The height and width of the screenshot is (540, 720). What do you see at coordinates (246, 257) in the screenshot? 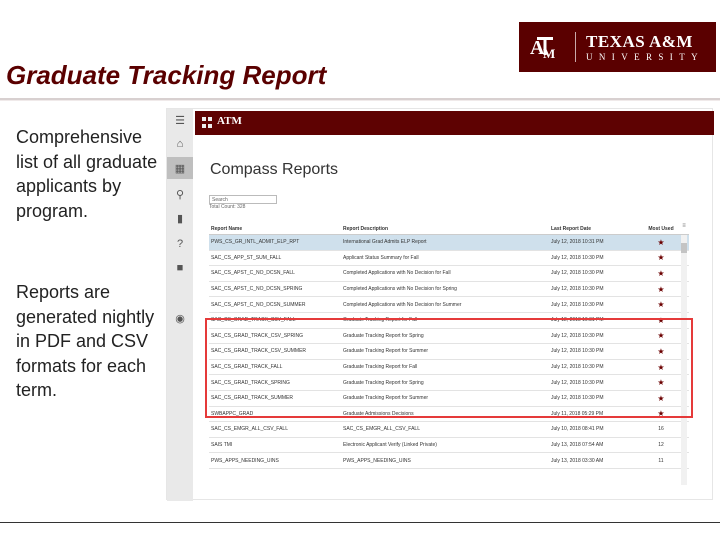
I see `report-name-cell: SAC_CS_APP_ST_SUM_FALL` at bounding box center [246, 257].